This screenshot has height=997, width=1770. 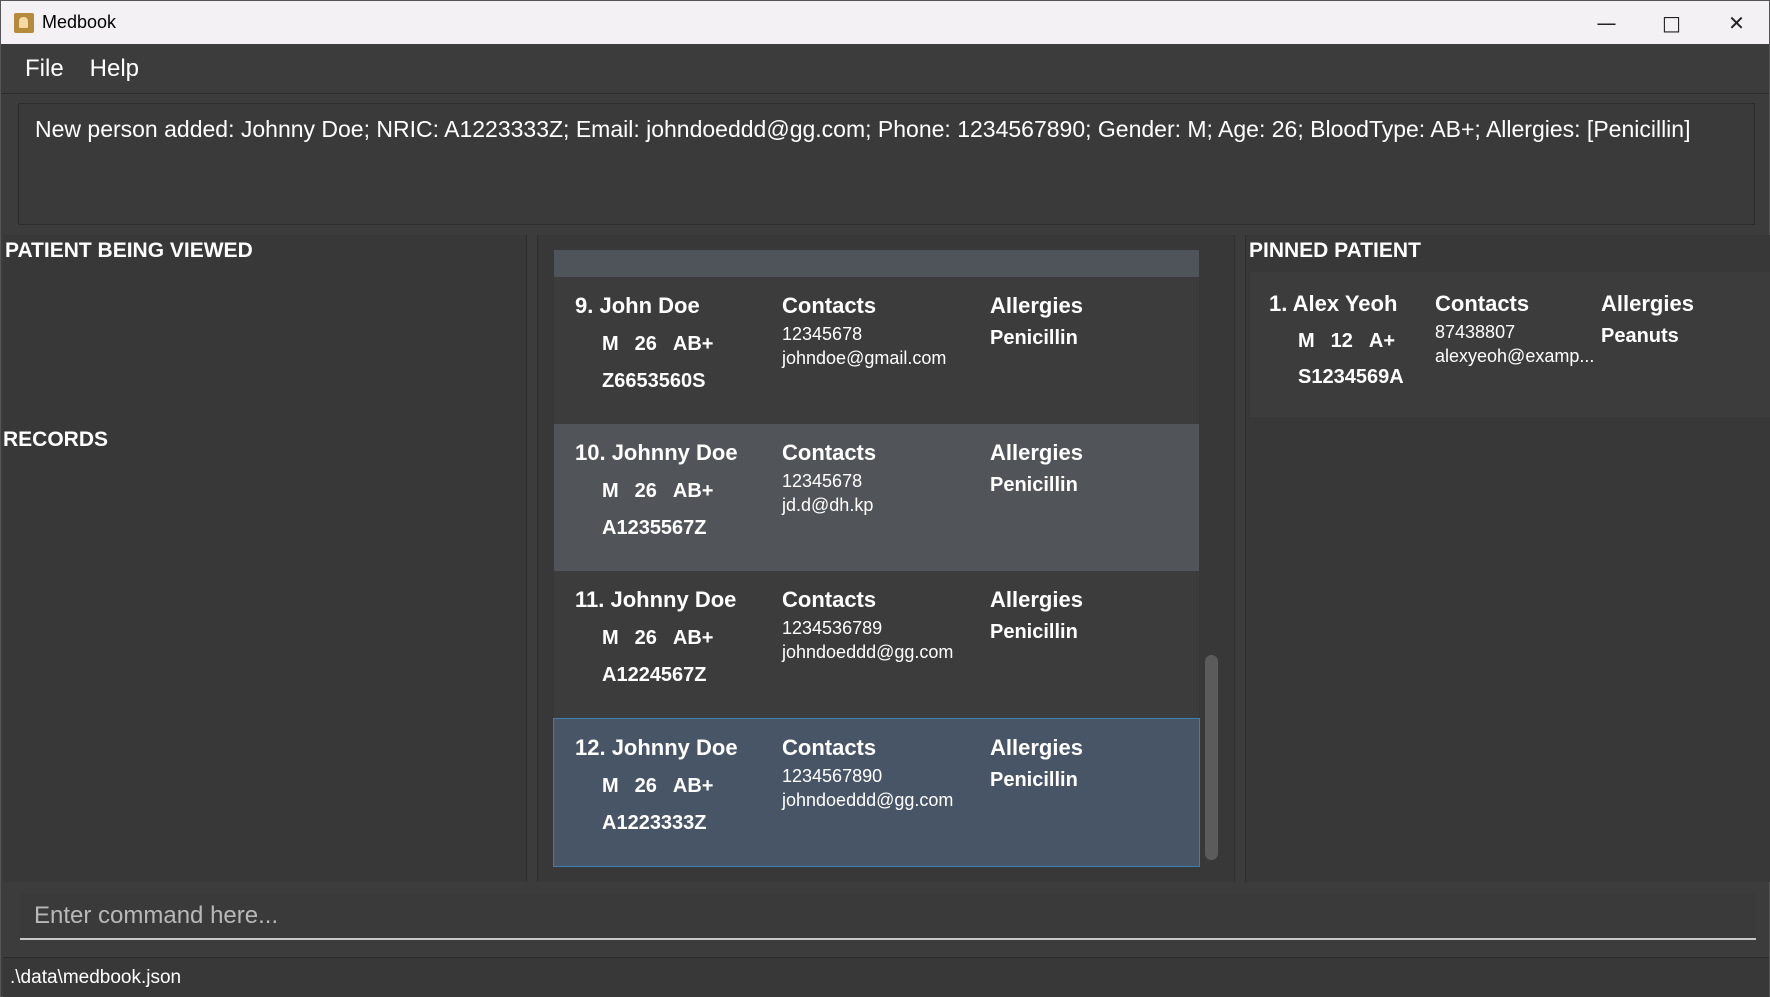 I want to click on minimize-button: —, so click(x=1606, y=22).